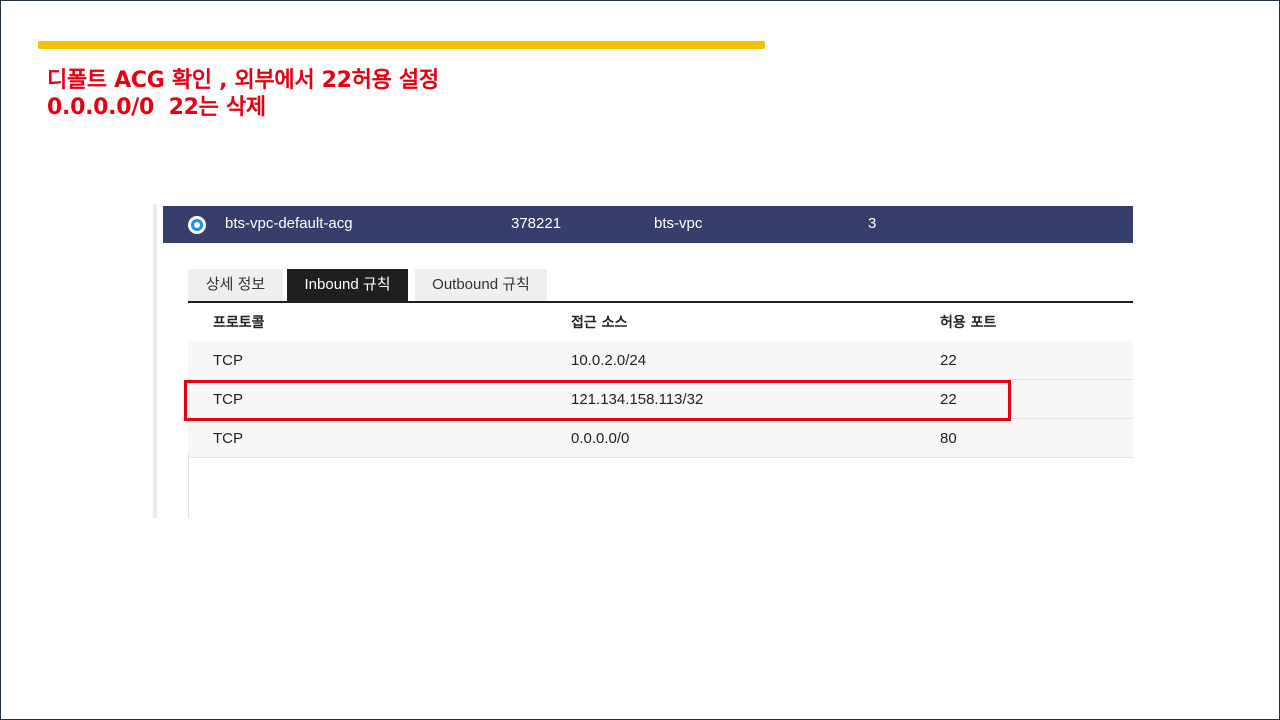 The height and width of the screenshot is (720, 1280). I want to click on acg-selected-row: bts-vpc-default-acg 378221 bts-vpc 3, so click(648, 224).